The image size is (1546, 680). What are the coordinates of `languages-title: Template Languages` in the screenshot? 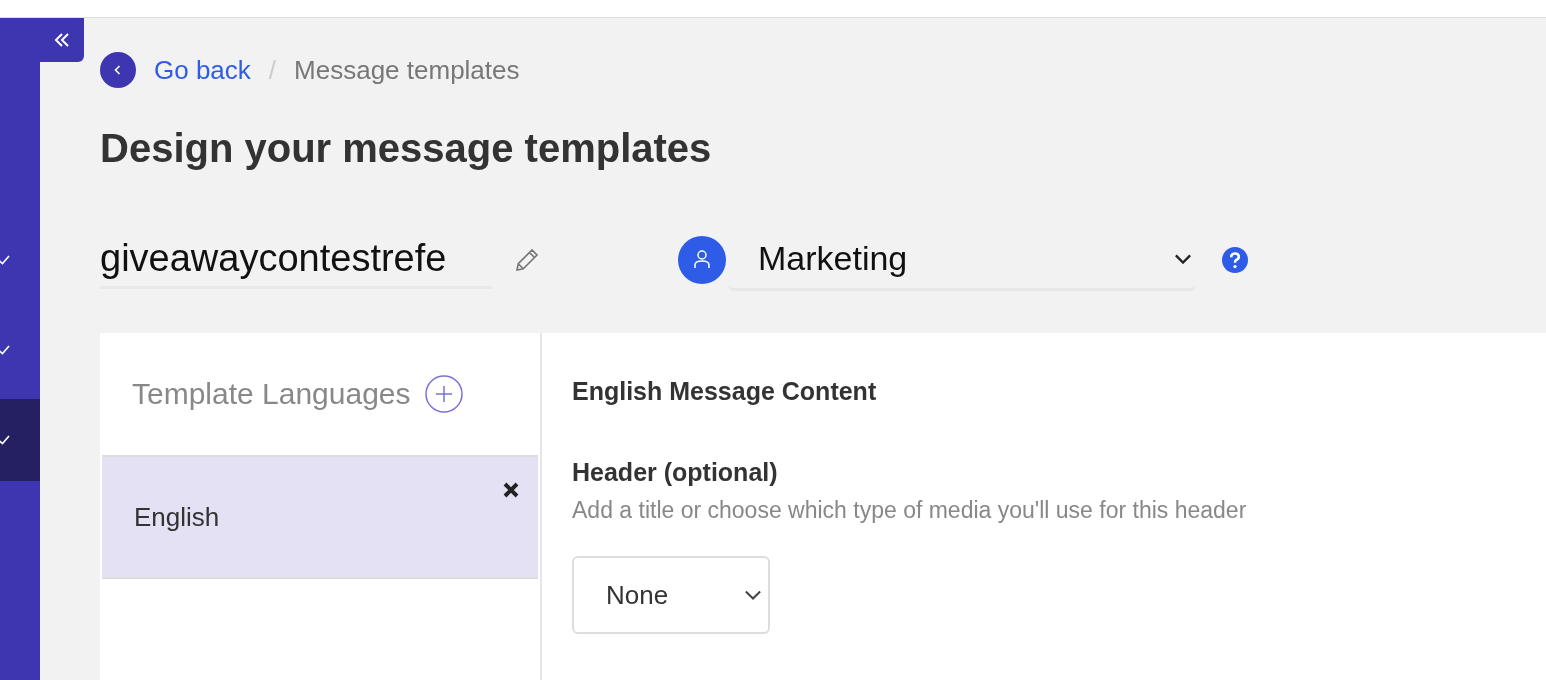 It's located at (271, 394).